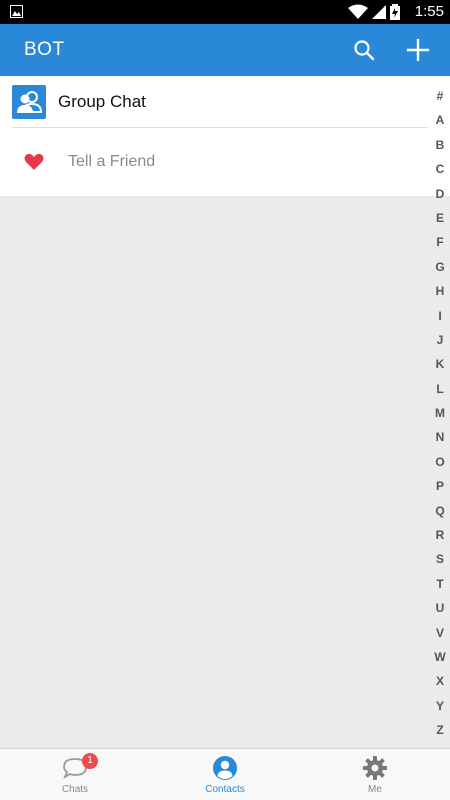 This screenshot has height=800, width=450. Describe the element at coordinates (225, 12) in the screenshot. I see `status-bar: 1:55` at that location.